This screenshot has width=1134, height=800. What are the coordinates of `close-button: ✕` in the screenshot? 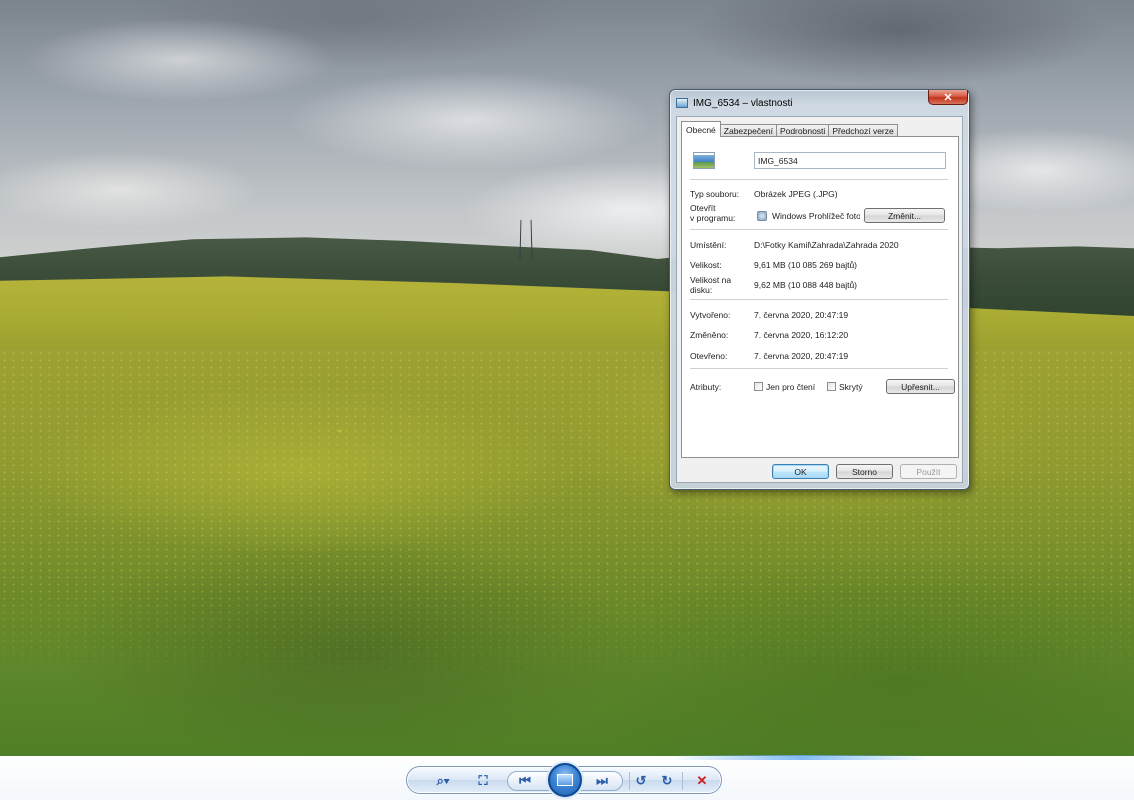 It's located at (948, 97).